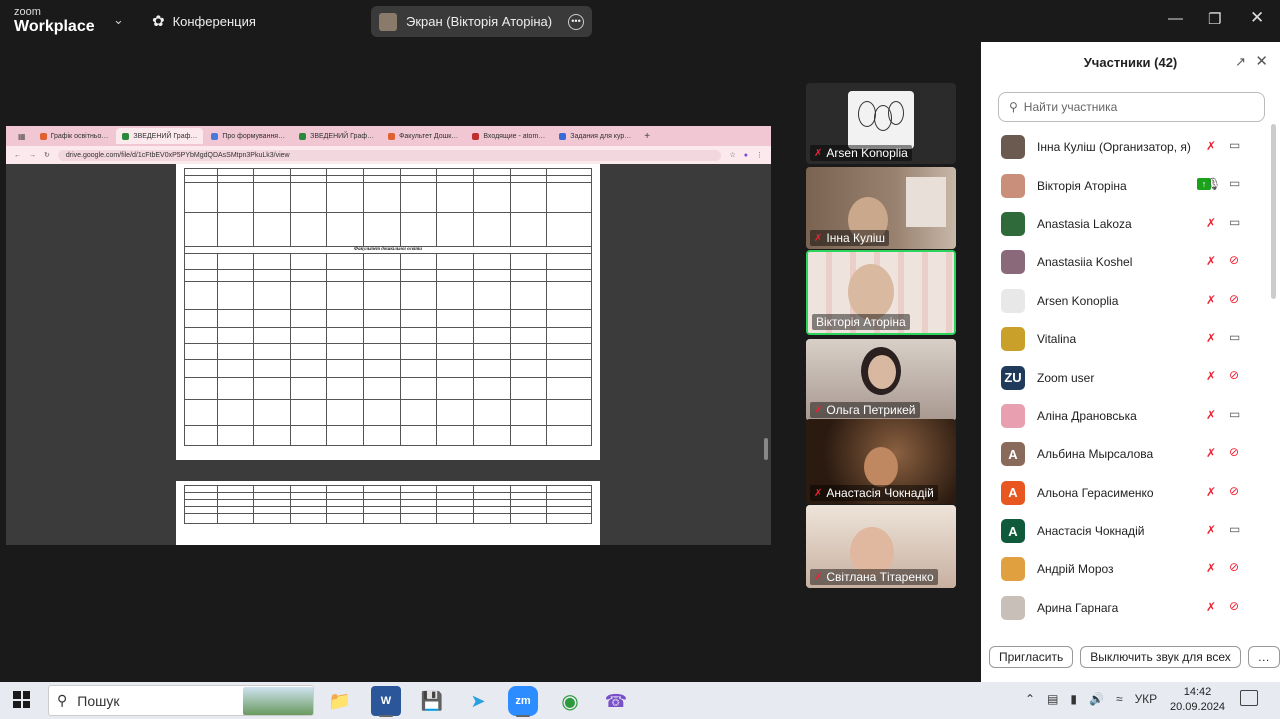  Describe the element at coordinates (1085, 262) in the screenshot. I see `participant-name: Anastasiia Koshel` at that location.